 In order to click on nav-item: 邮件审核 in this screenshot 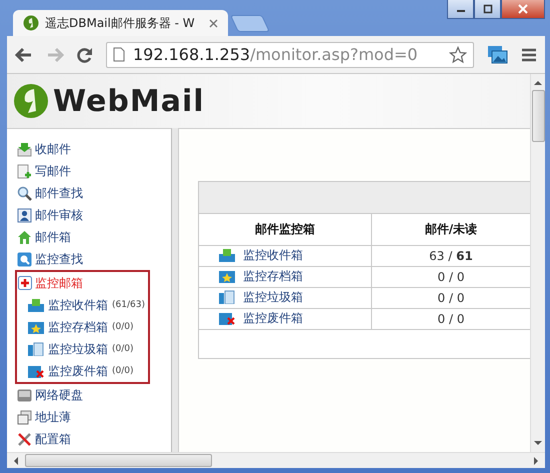, I will do `click(94, 215)`.